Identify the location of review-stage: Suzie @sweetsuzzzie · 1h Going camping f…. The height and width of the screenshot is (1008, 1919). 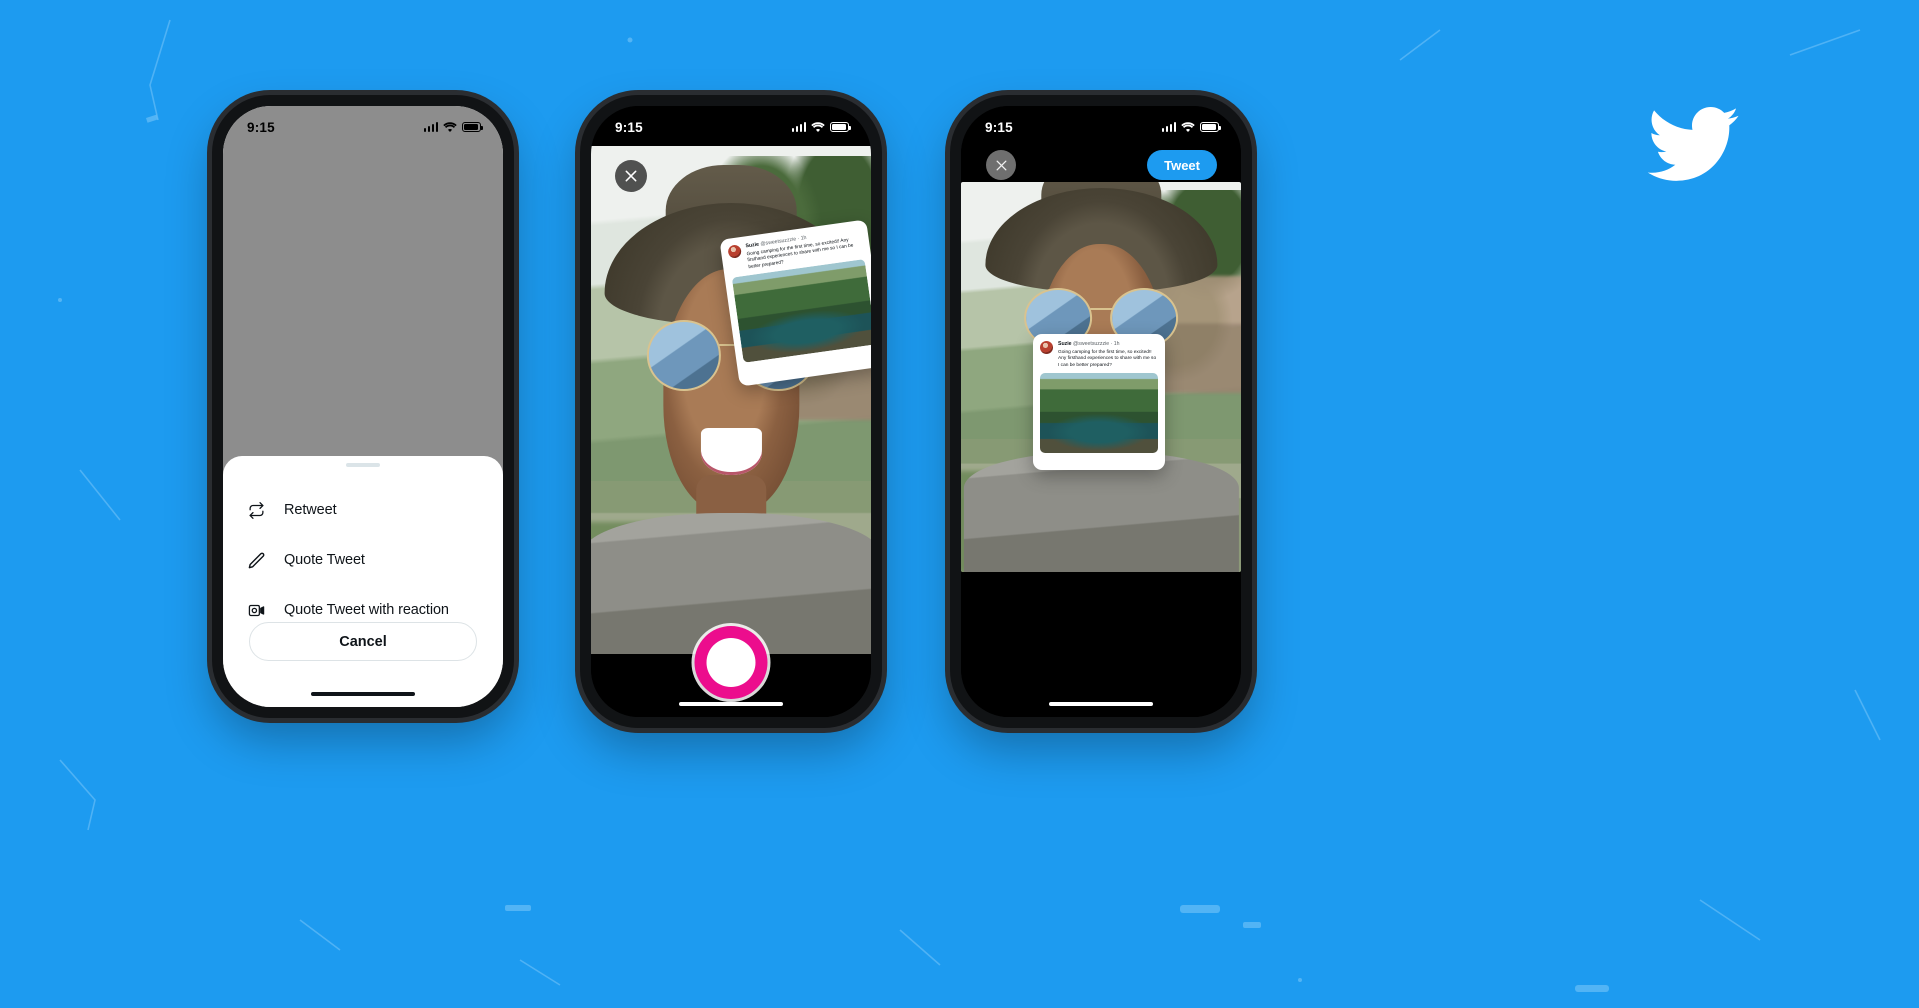
(1101, 411).